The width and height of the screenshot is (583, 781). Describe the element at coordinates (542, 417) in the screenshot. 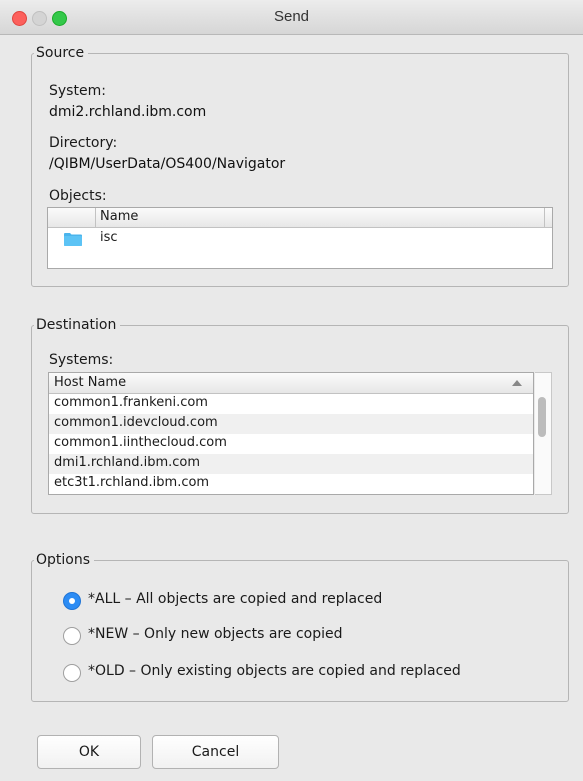

I see `scrollbar-thumb` at that location.